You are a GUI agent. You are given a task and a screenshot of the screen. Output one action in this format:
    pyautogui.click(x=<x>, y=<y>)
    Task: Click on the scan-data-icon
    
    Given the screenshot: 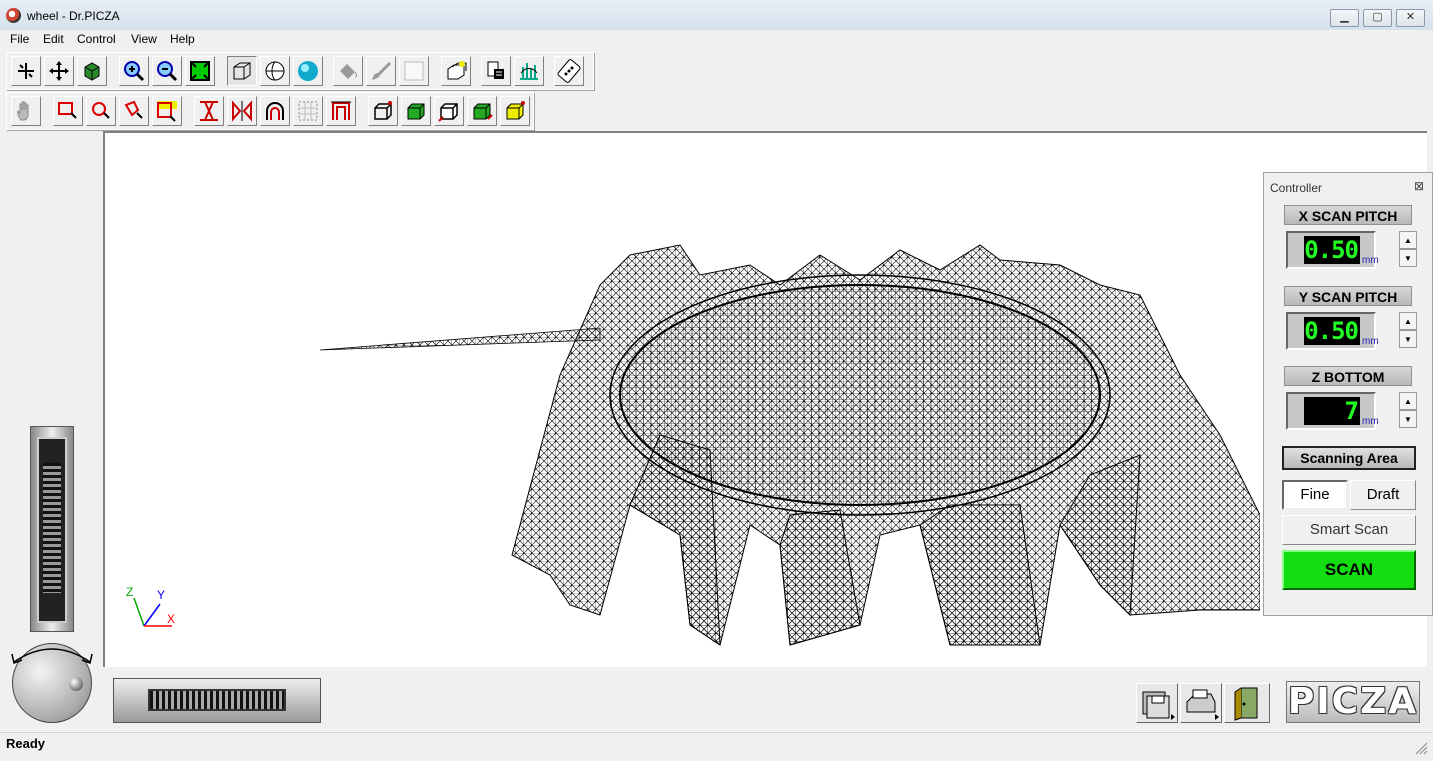 What is the action you would take?
    pyautogui.click(x=529, y=71)
    